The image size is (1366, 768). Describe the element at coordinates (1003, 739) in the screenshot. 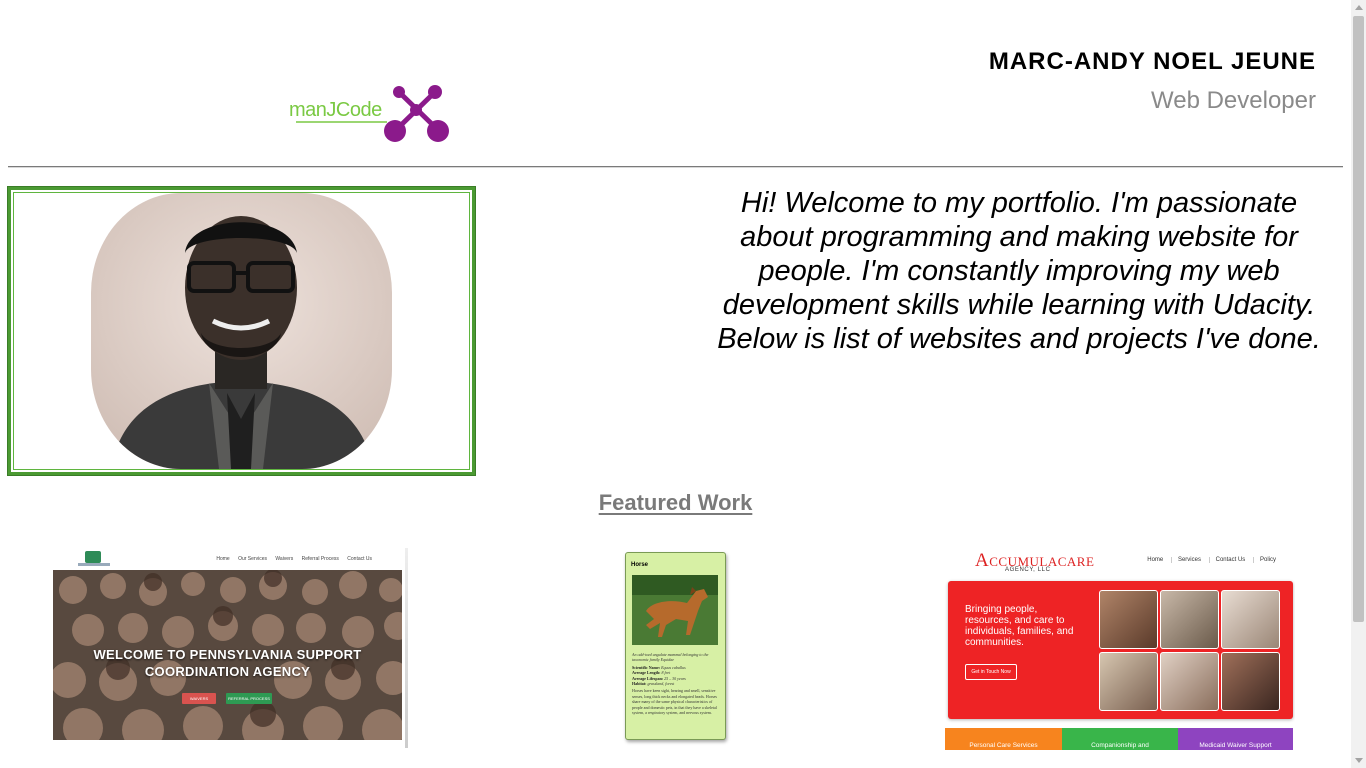

I see `acc-tile-personal-care: Personal Care Services` at that location.